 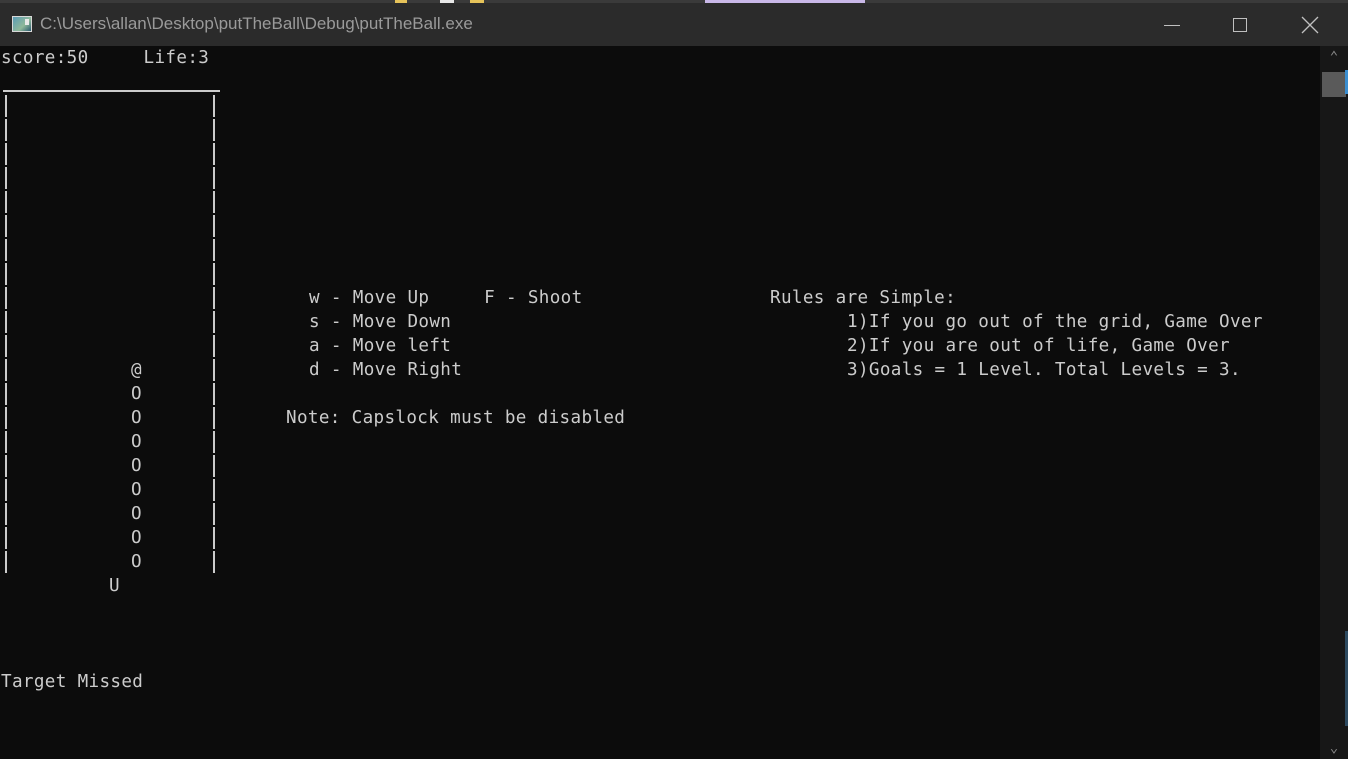 What do you see at coordinates (114, 586) in the screenshot?
I see `goal-cup: U` at bounding box center [114, 586].